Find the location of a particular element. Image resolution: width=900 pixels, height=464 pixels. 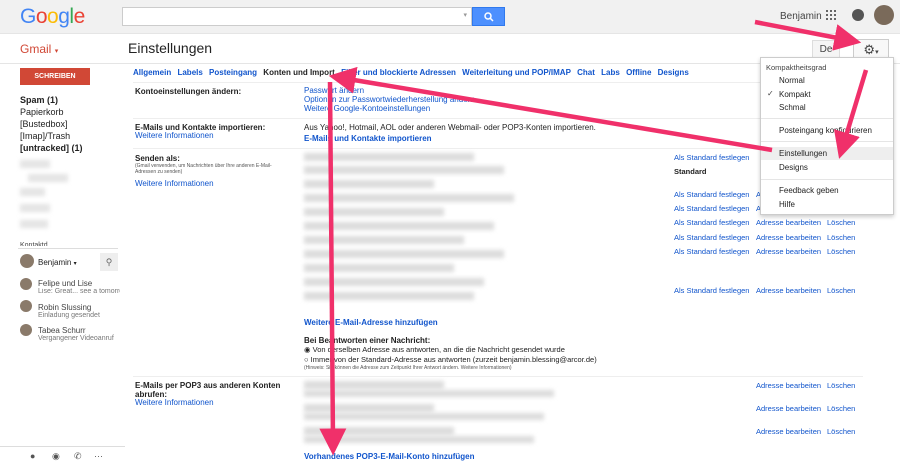

contact-item: Robin Slussing Einladung gesendet is located at coordinates (69, 311).